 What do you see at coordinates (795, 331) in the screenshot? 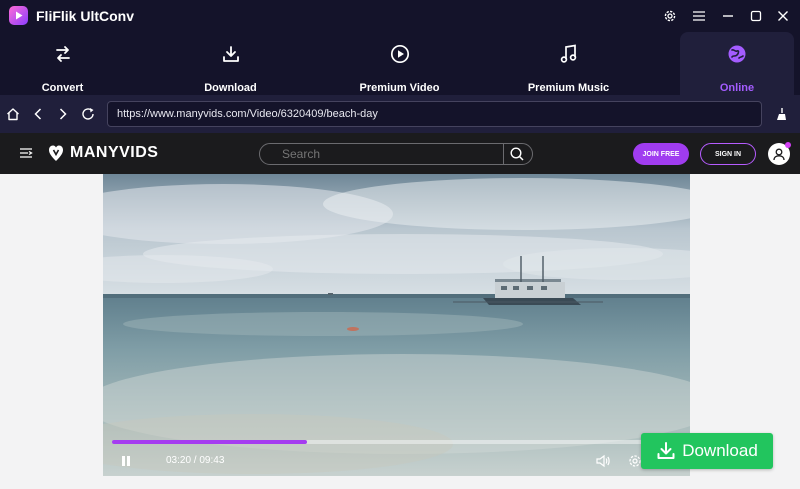
I see `page-scrollbar` at bounding box center [795, 331].